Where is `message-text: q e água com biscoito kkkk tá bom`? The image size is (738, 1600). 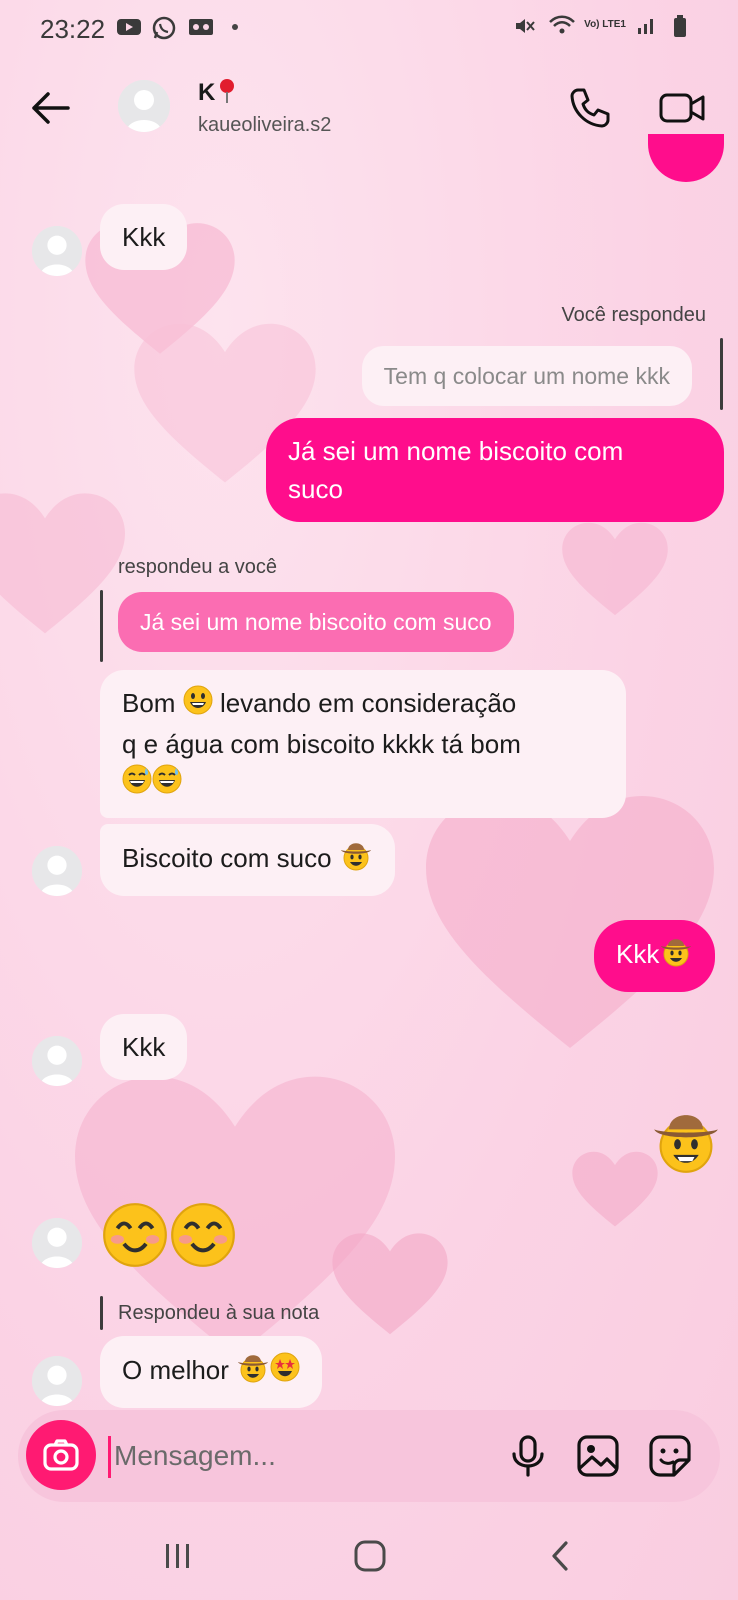
message-text: q e água com biscoito kkkk tá bom is located at coordinates (321, 744).